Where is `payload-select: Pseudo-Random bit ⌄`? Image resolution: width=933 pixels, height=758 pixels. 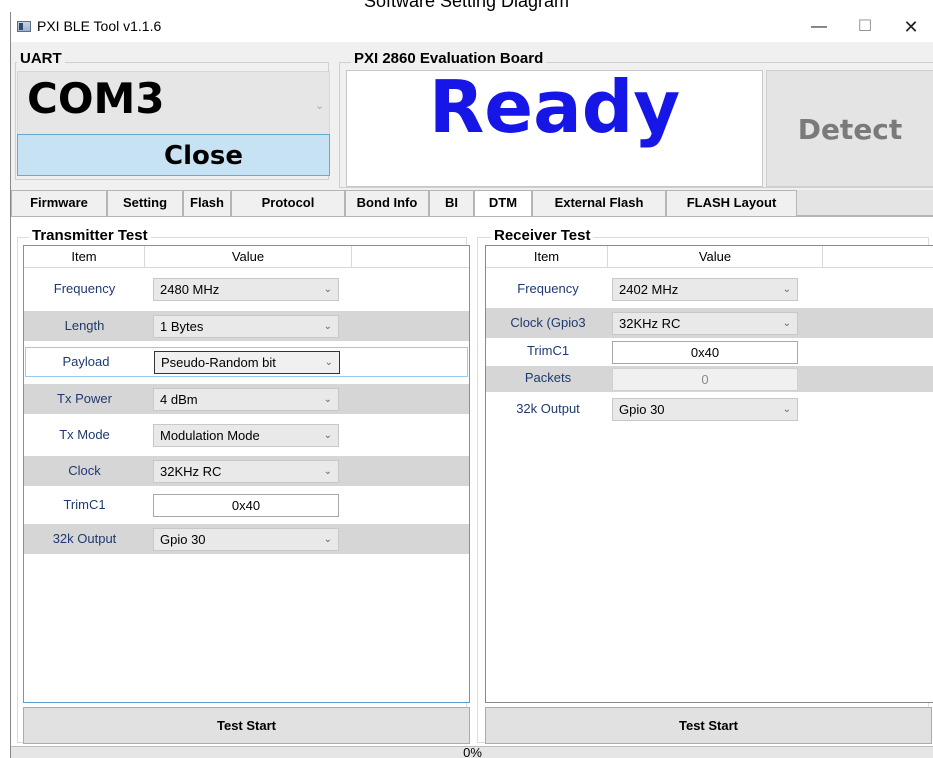 payload-select: Pseudo-Random bit ⌄ is located at coordinates (247, 362).